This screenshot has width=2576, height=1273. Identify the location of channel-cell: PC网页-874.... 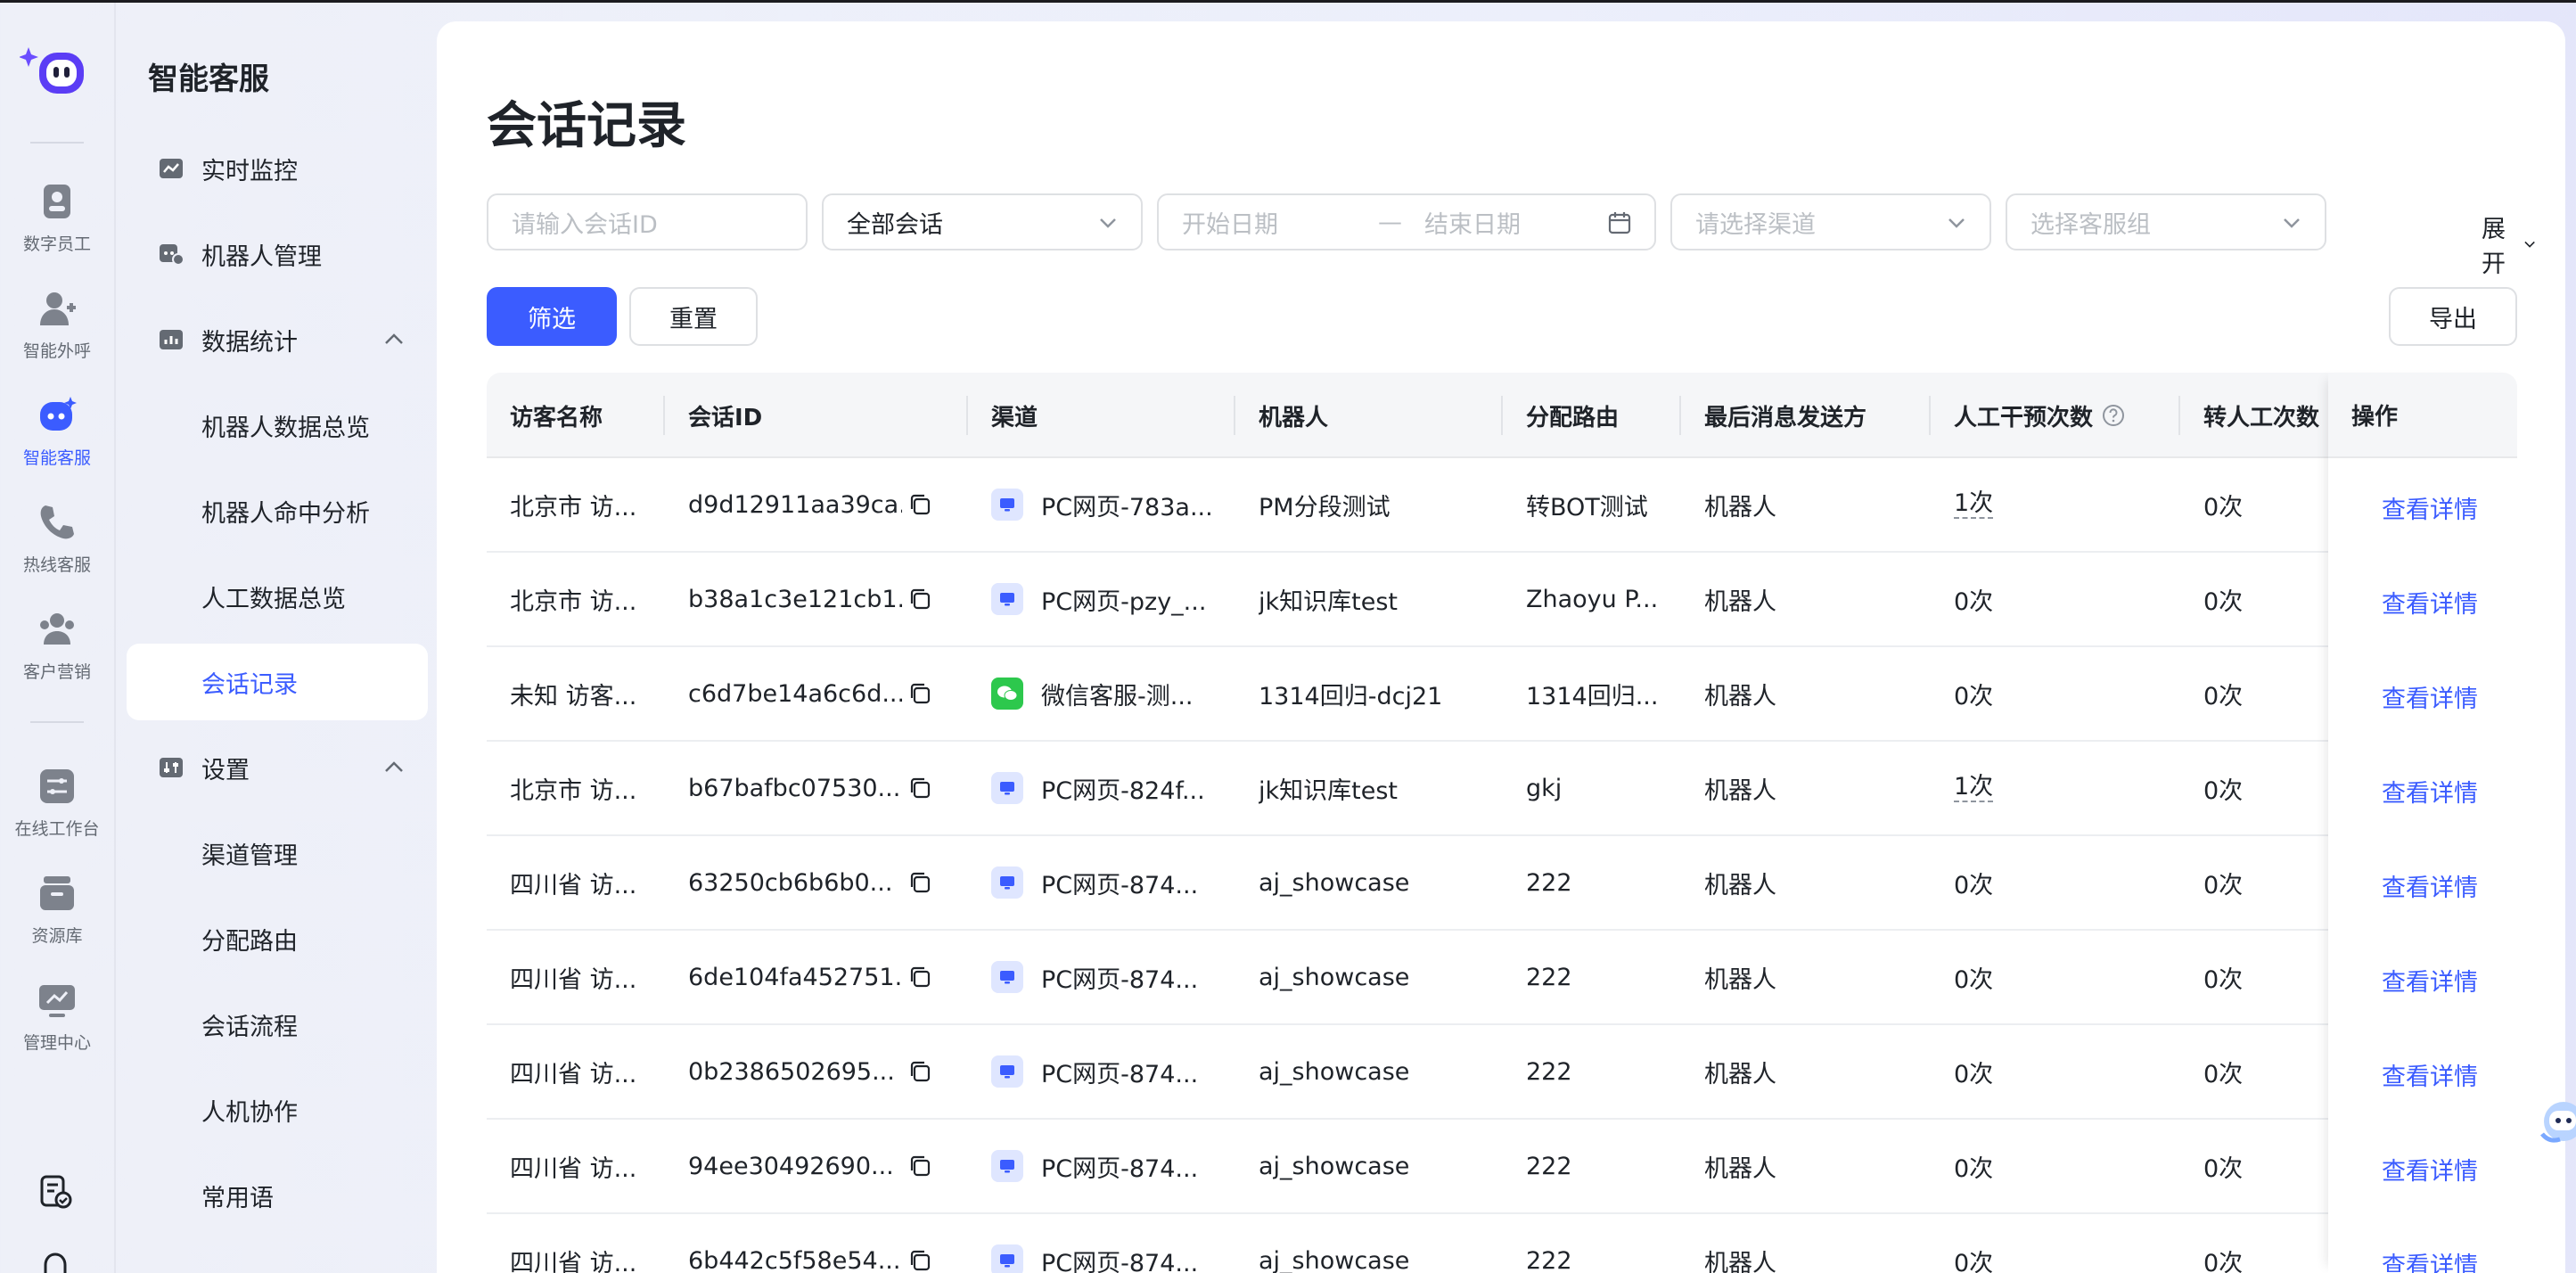
(1107, 882).